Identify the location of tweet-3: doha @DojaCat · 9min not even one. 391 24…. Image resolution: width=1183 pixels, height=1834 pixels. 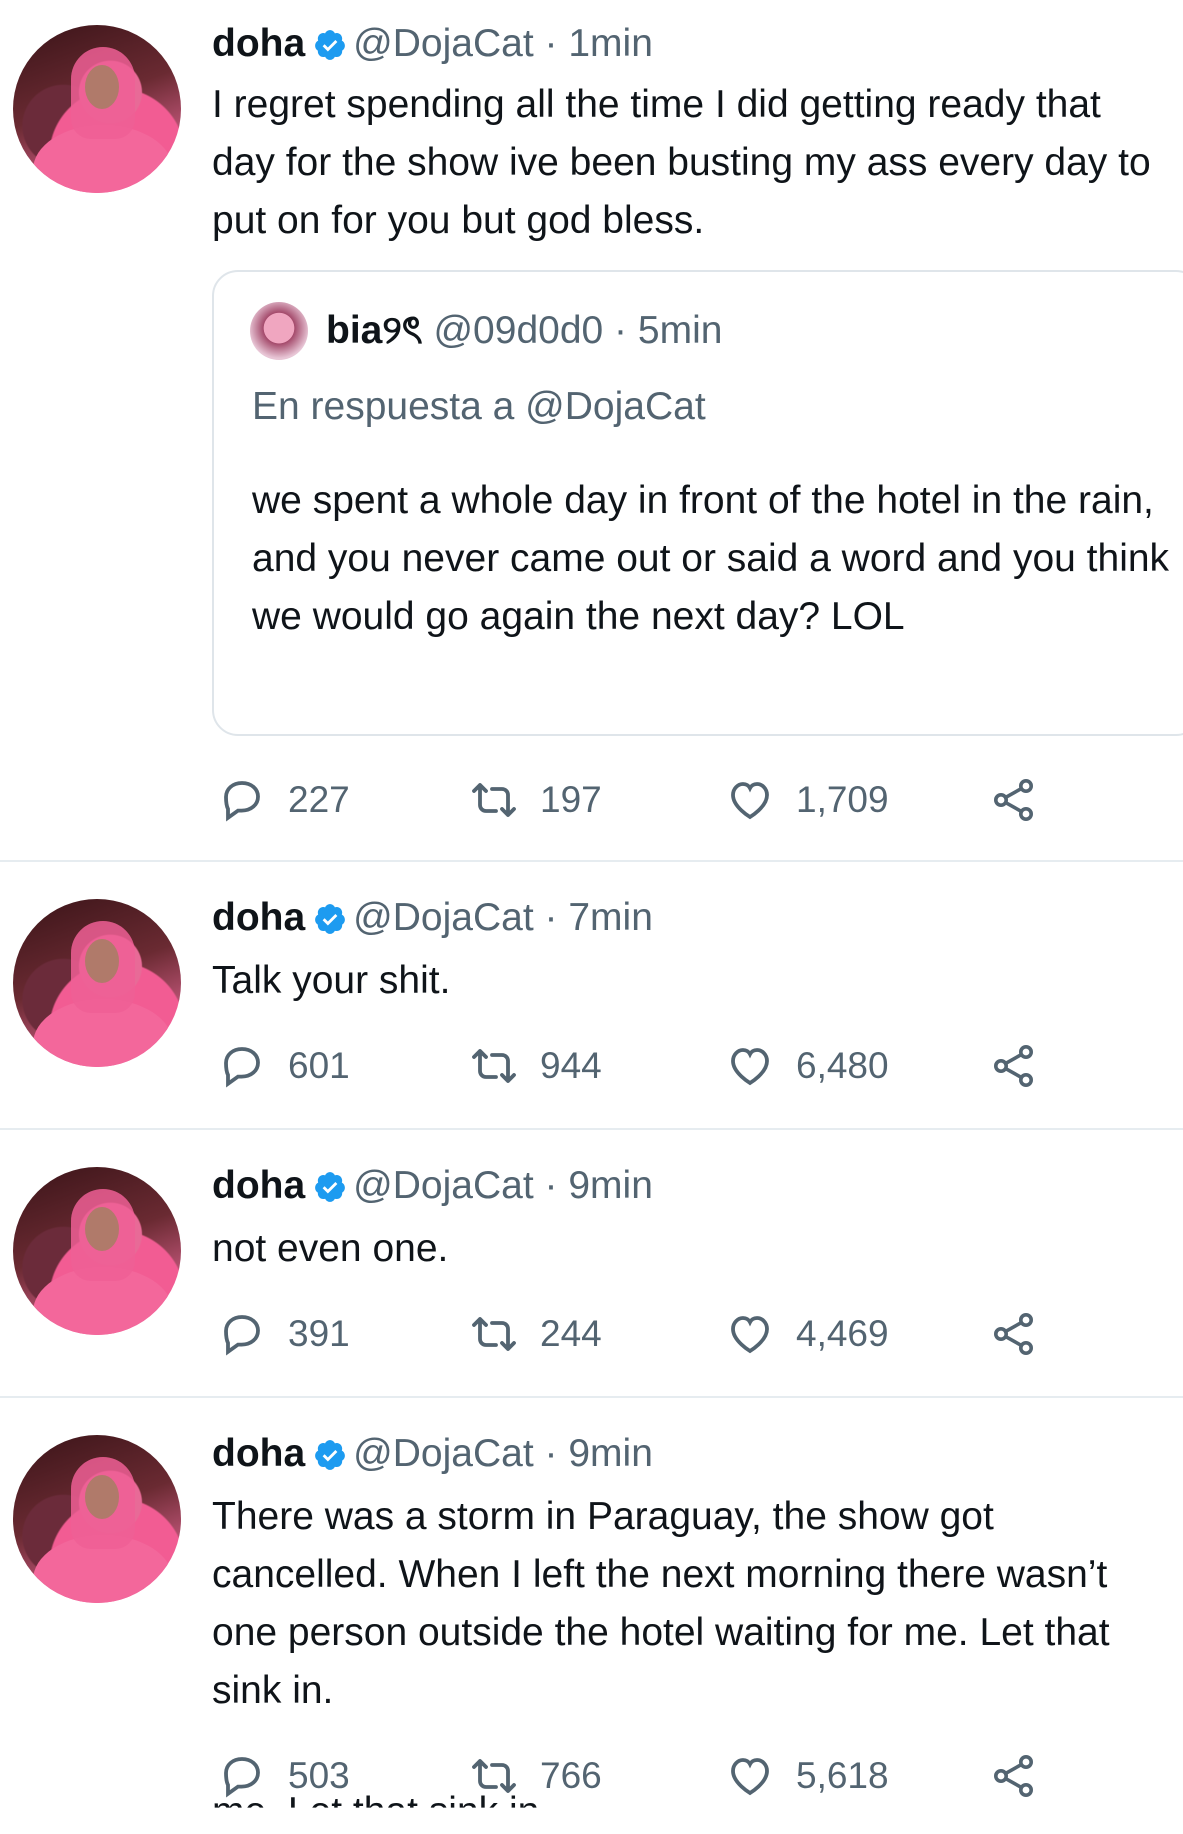
(591, 1263).